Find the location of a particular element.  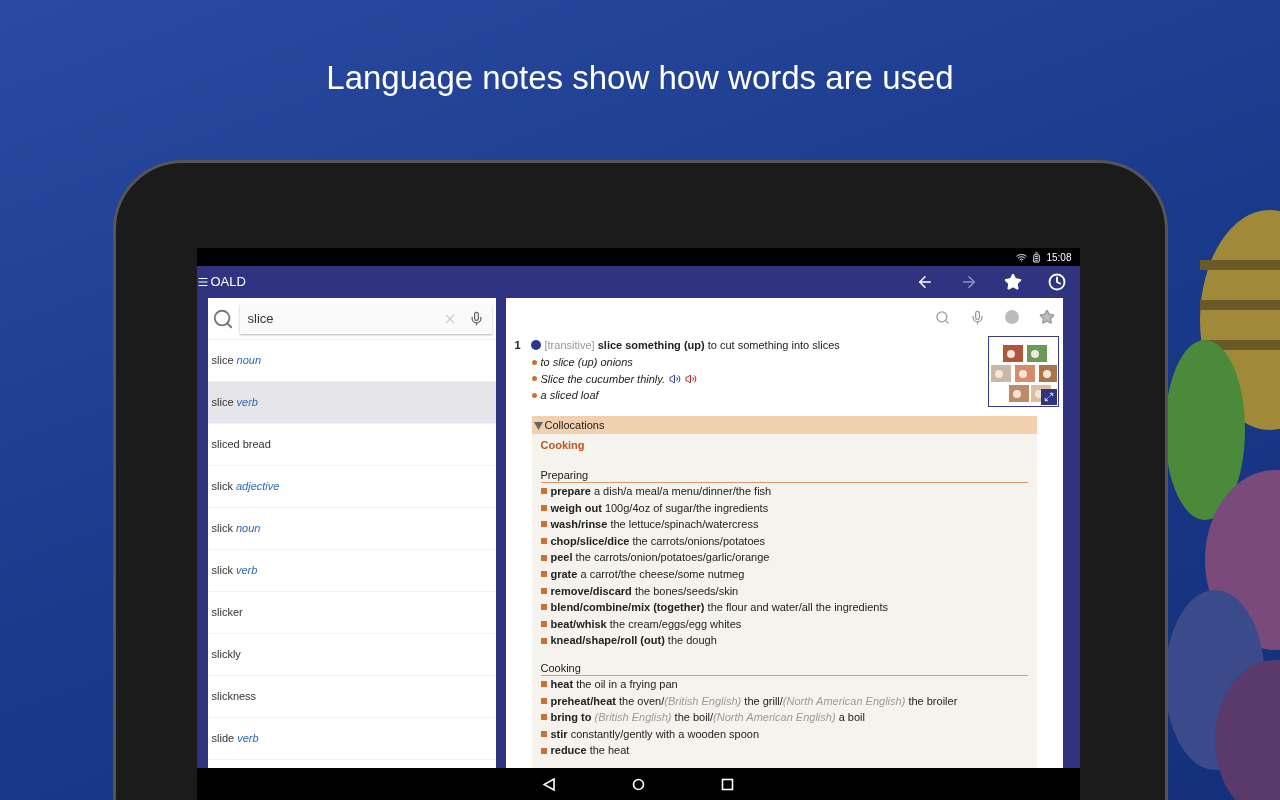

menu-button is located at coordinates (202, 282).